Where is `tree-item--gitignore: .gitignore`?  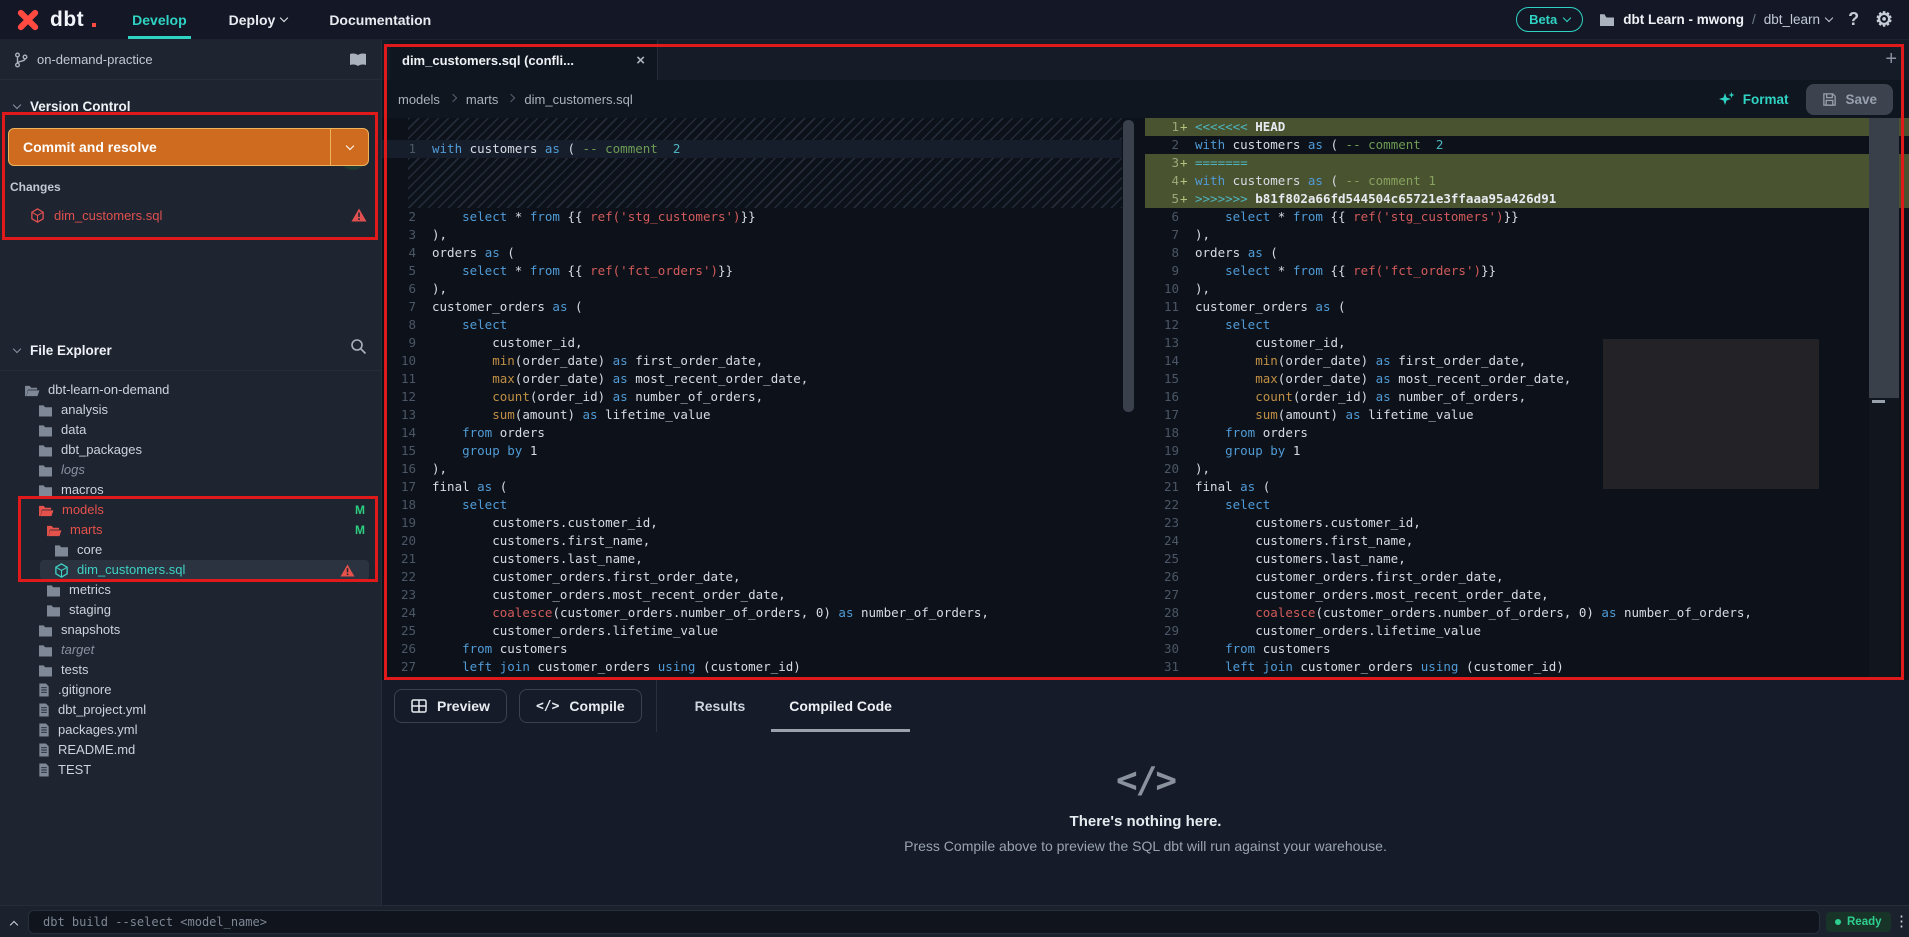 tree-item--gitignore: .gitignore is located at coordinates (190, 690).